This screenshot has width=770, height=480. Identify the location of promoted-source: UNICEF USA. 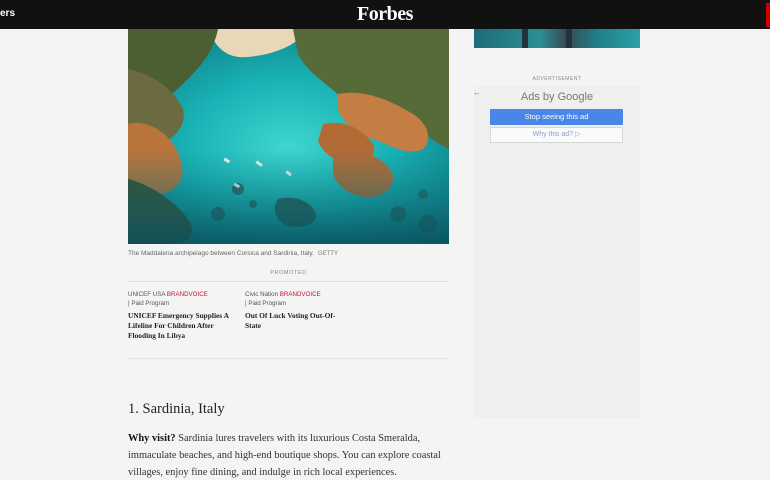
(146, 294).